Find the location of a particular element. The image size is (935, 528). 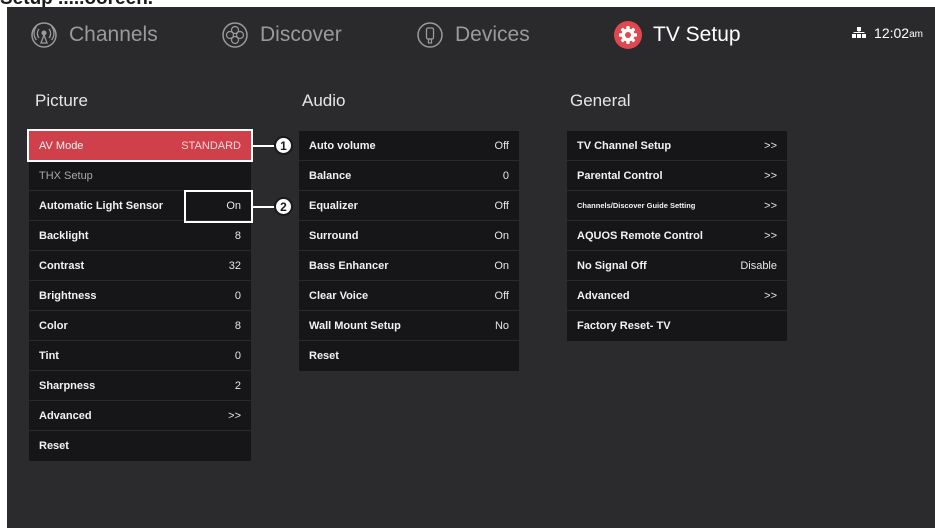

item-value: 32 is located at coordinates (234, 265).